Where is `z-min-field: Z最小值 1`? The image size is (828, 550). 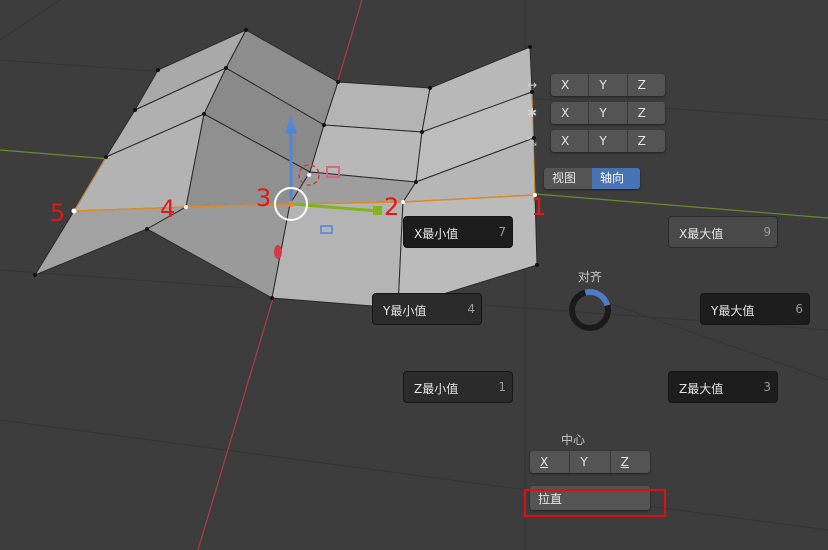 z-min-field: Z最小值 1 is located at coordinates (458, 387).